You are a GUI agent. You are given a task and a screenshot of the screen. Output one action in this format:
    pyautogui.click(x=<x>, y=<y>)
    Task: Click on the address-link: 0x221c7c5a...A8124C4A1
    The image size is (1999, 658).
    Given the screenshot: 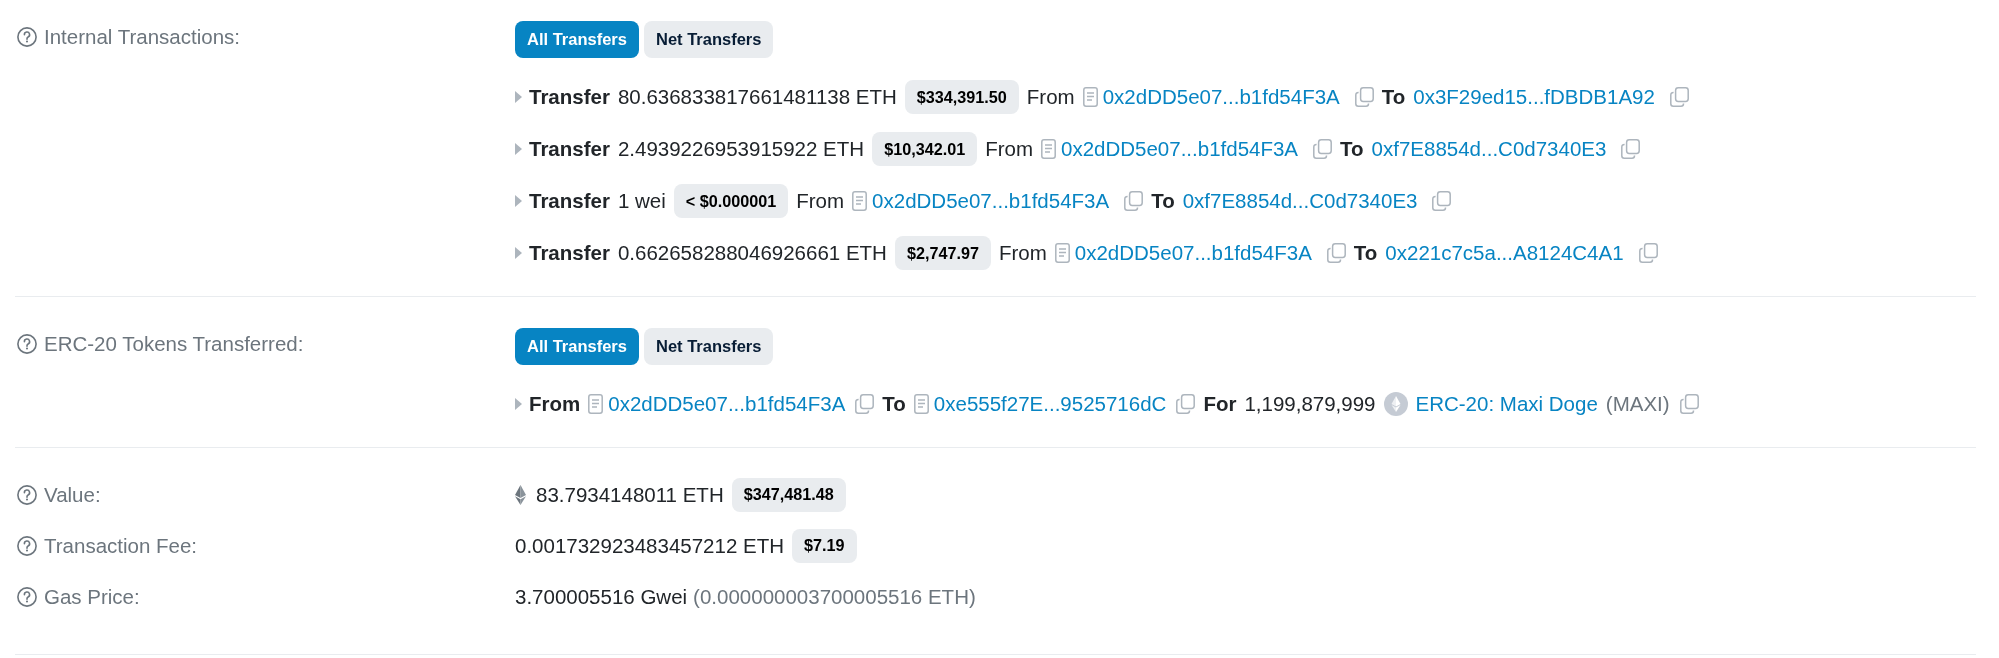 What is the action you would take?
    pyautogui.click(x=1504, y=253)
    